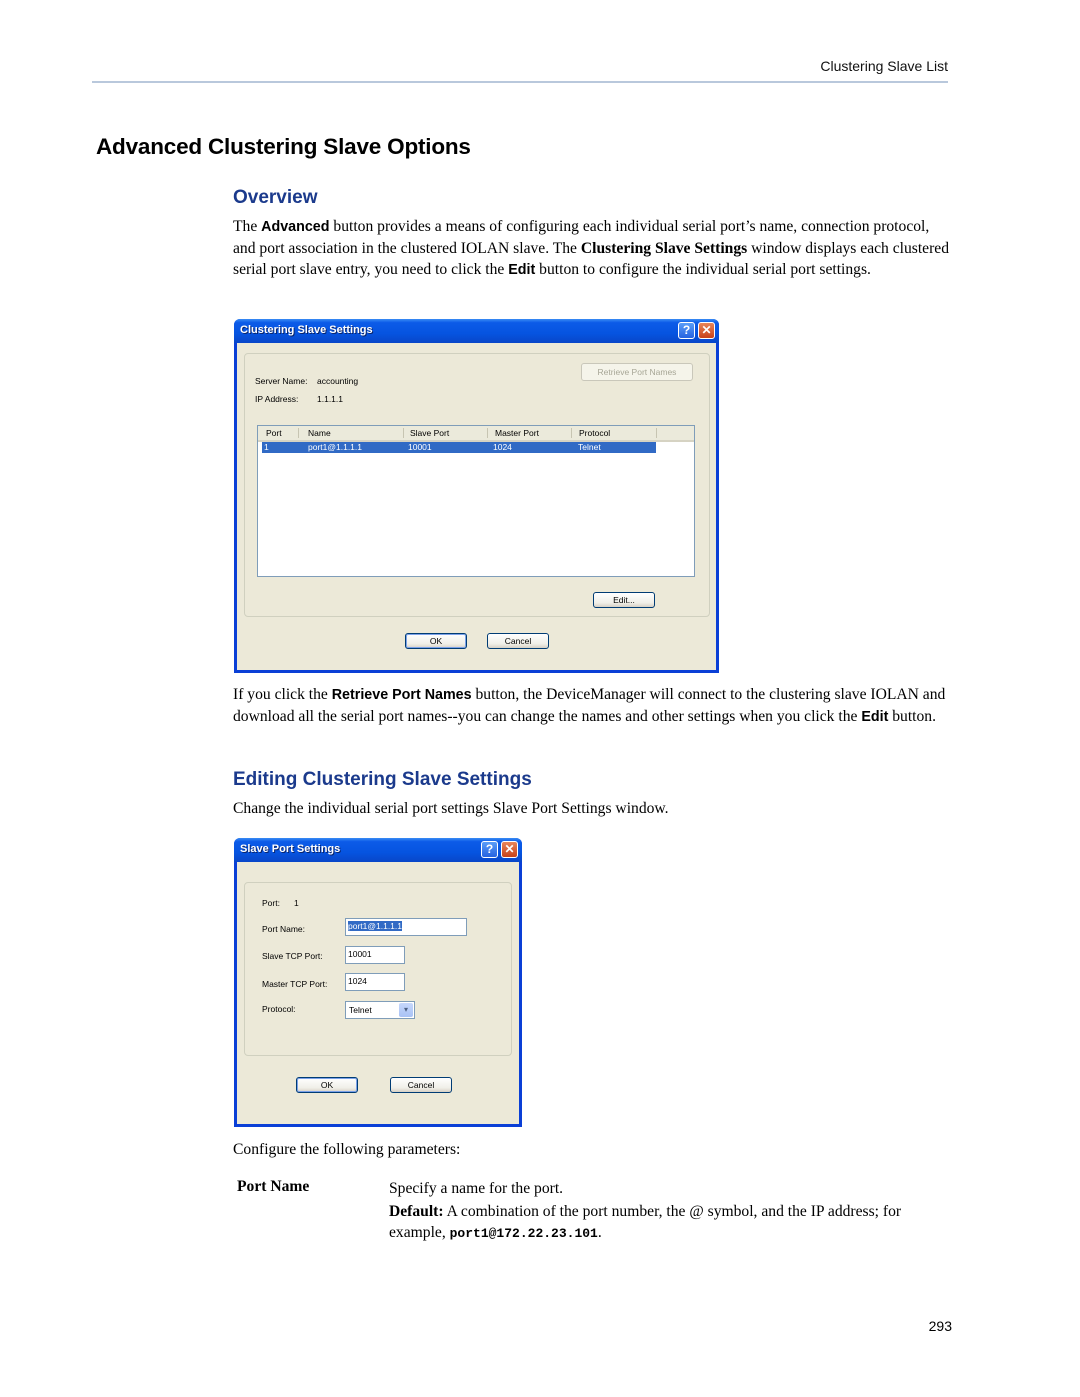 The height and width of the screenshot is (1397, 1080). Describe the element at coordinates (338, 381) in the screenshot. I see `server-name-value: accounting` at that location.